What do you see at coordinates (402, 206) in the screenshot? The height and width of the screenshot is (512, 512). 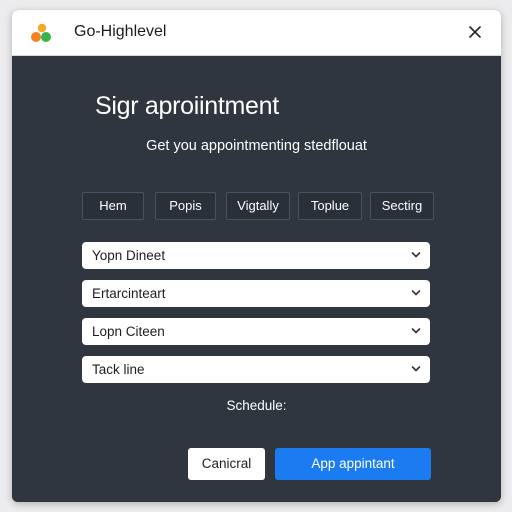 I see `tab-sectirg: Sectirg` at bounding box center [402, 206].